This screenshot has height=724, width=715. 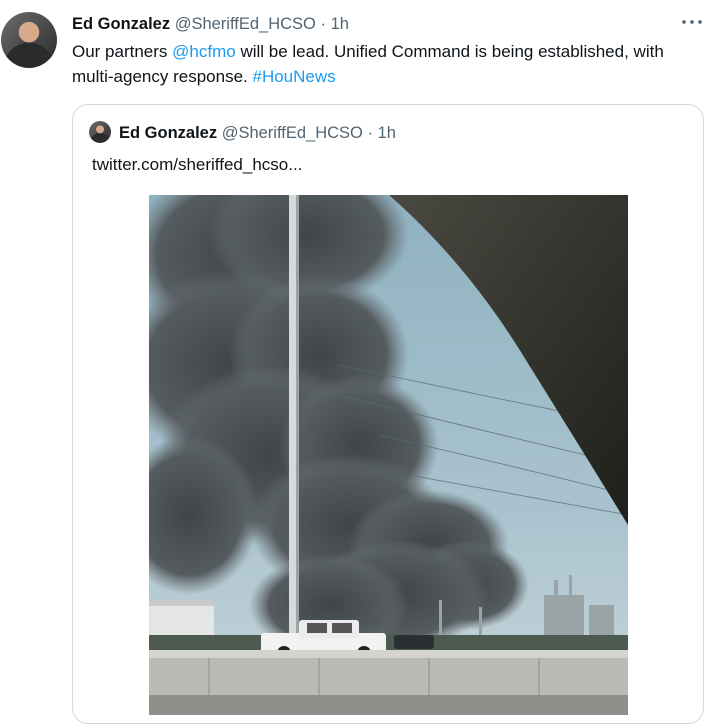 What do you see at coordinates (340, 24) in the screenshot?
I see `tweet-time: 1h` at bounding box center [340, 24].